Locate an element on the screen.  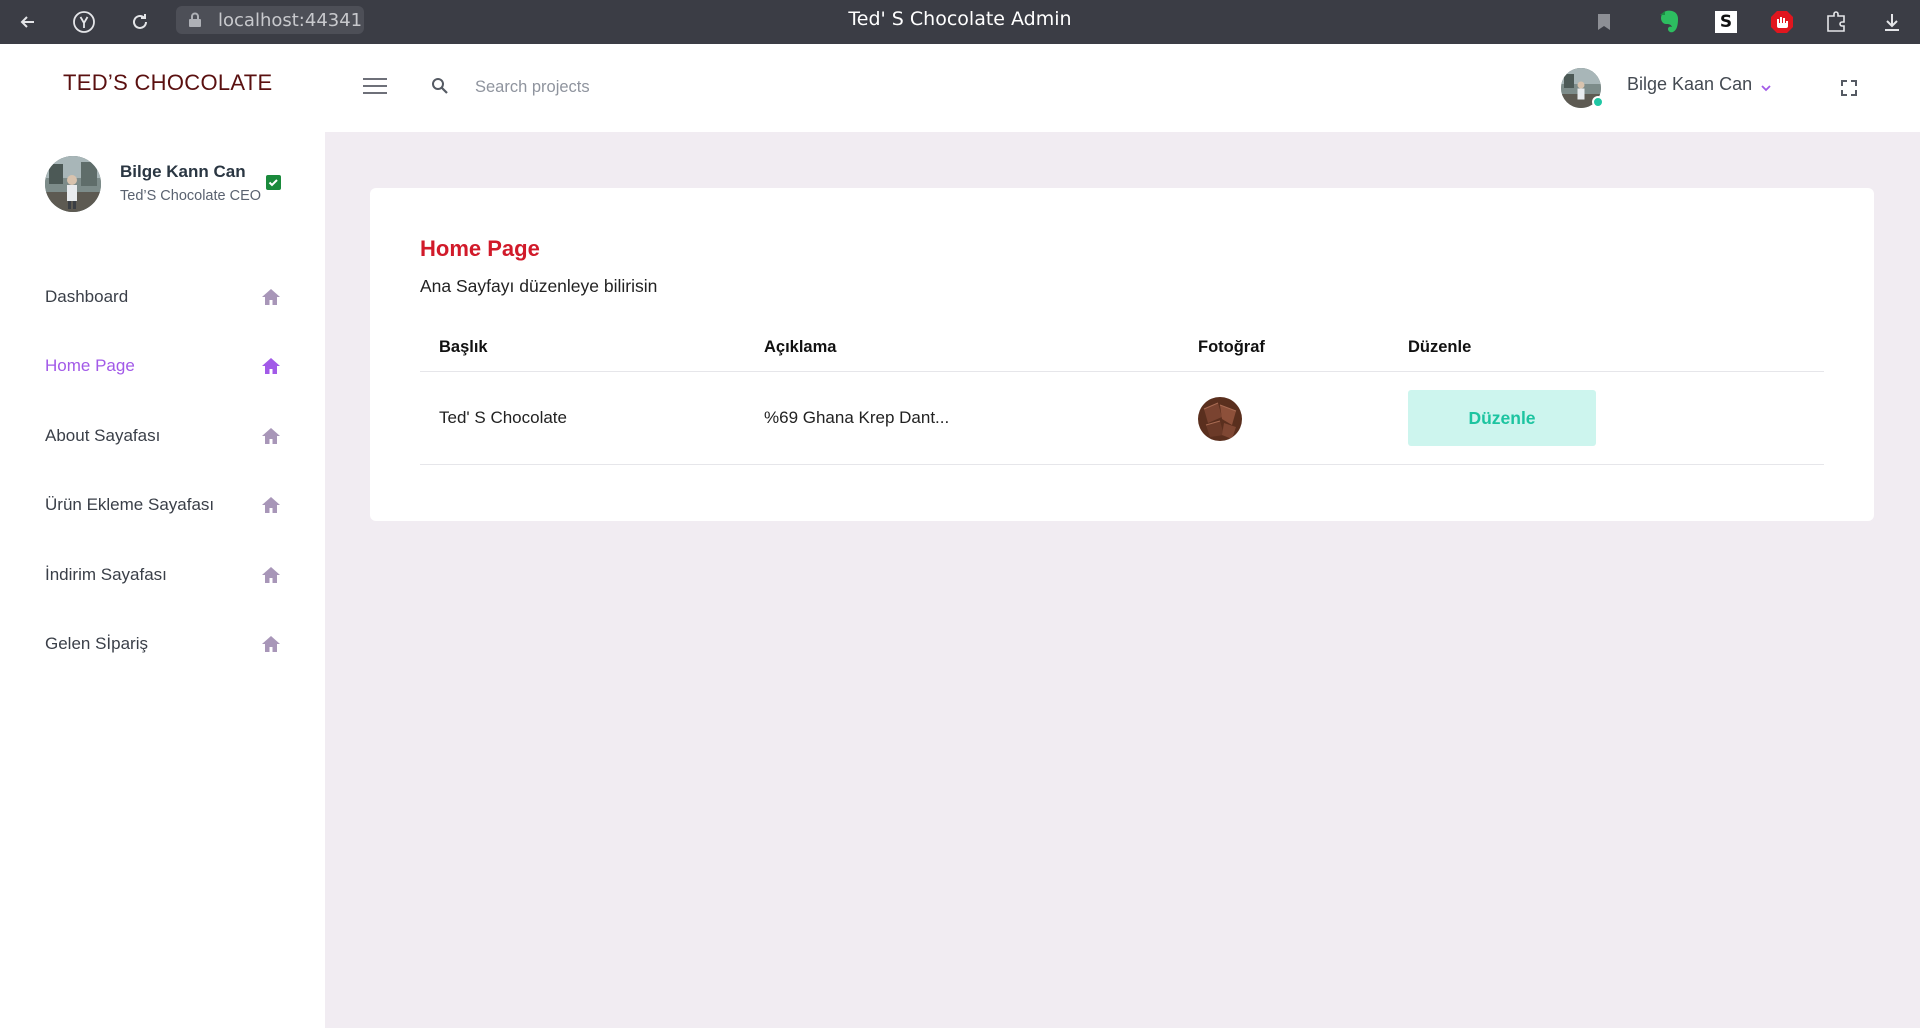
column-header-title: Başlık is located at coordinates (463, 347).